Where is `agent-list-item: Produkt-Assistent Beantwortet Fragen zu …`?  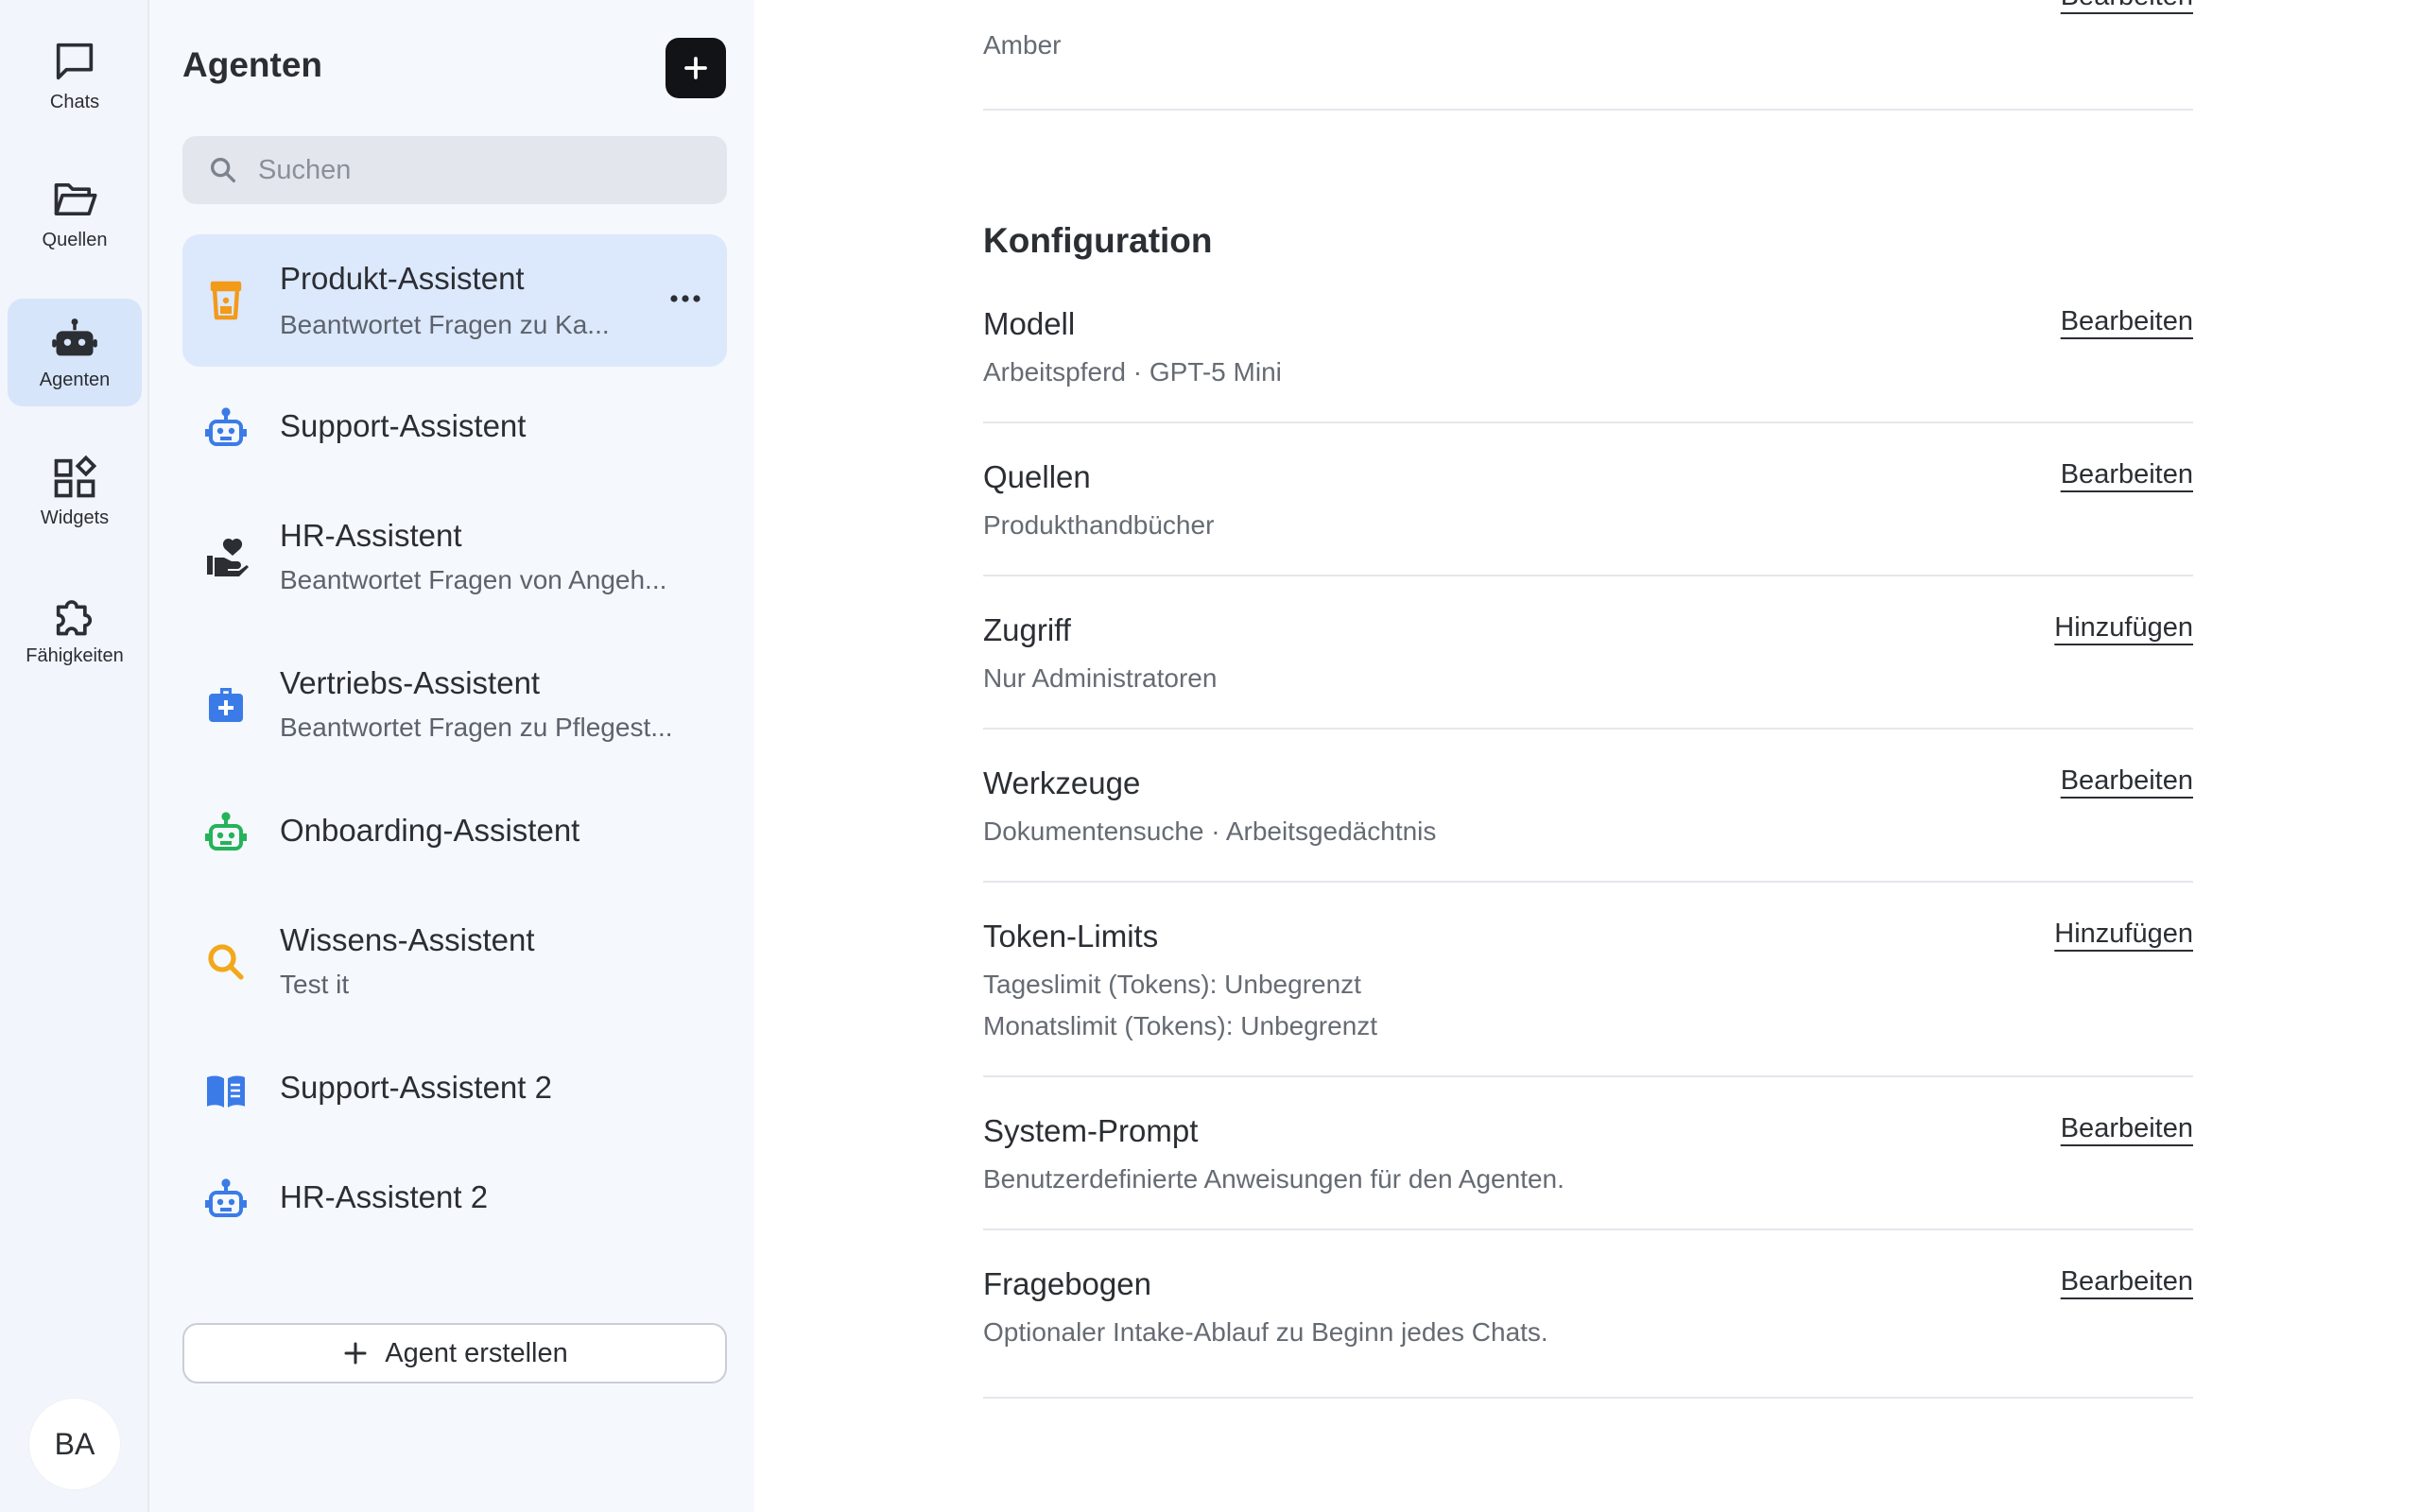 agent-list-item: Produkt-Assistent Beantwortet Fragen zu … is located at coordinates (455, 300).